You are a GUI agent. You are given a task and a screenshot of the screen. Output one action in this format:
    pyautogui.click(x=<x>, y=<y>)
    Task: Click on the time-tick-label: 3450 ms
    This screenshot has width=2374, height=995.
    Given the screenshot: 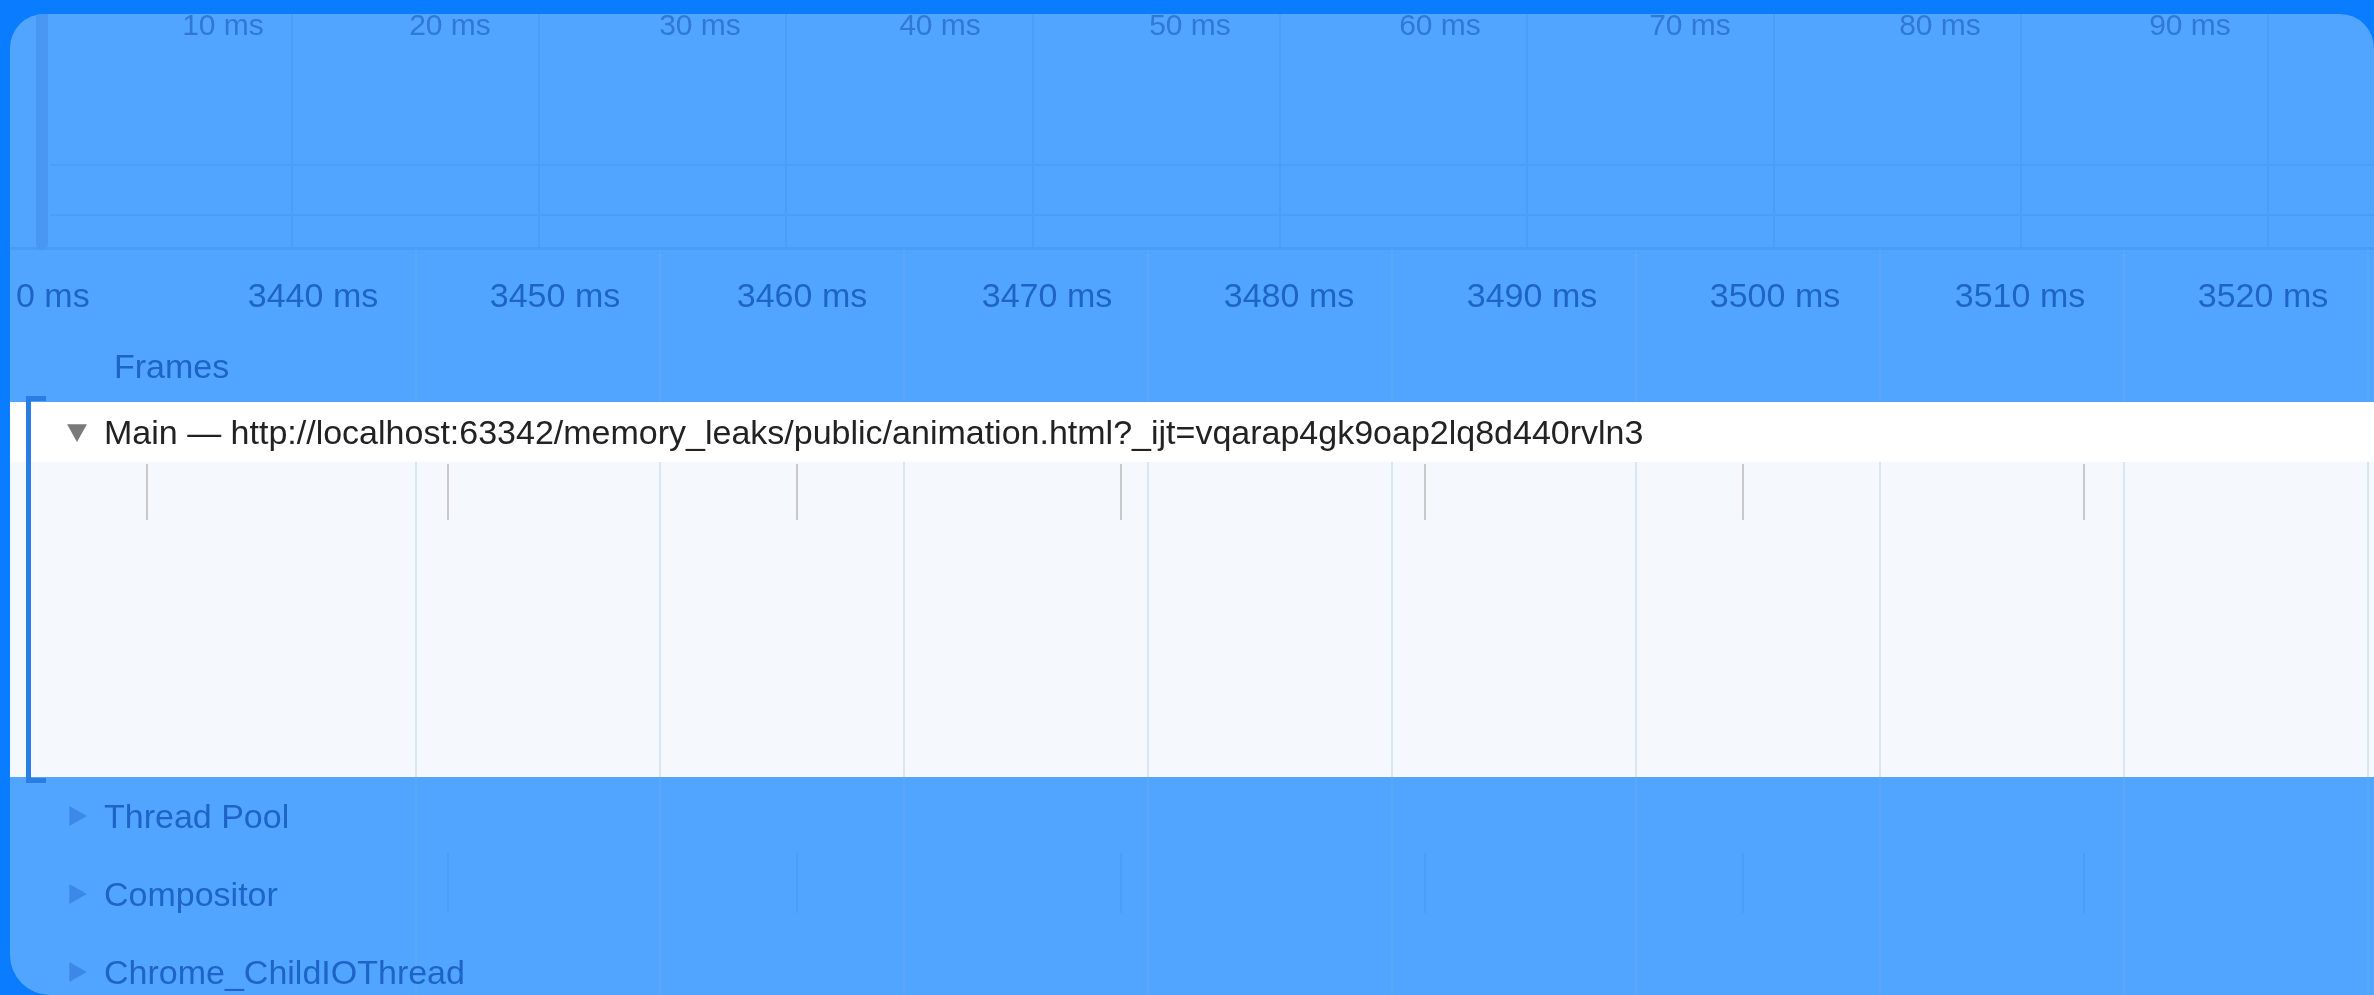 What is the action you would take?
    pyautogui.click(x=555, y=295)
    